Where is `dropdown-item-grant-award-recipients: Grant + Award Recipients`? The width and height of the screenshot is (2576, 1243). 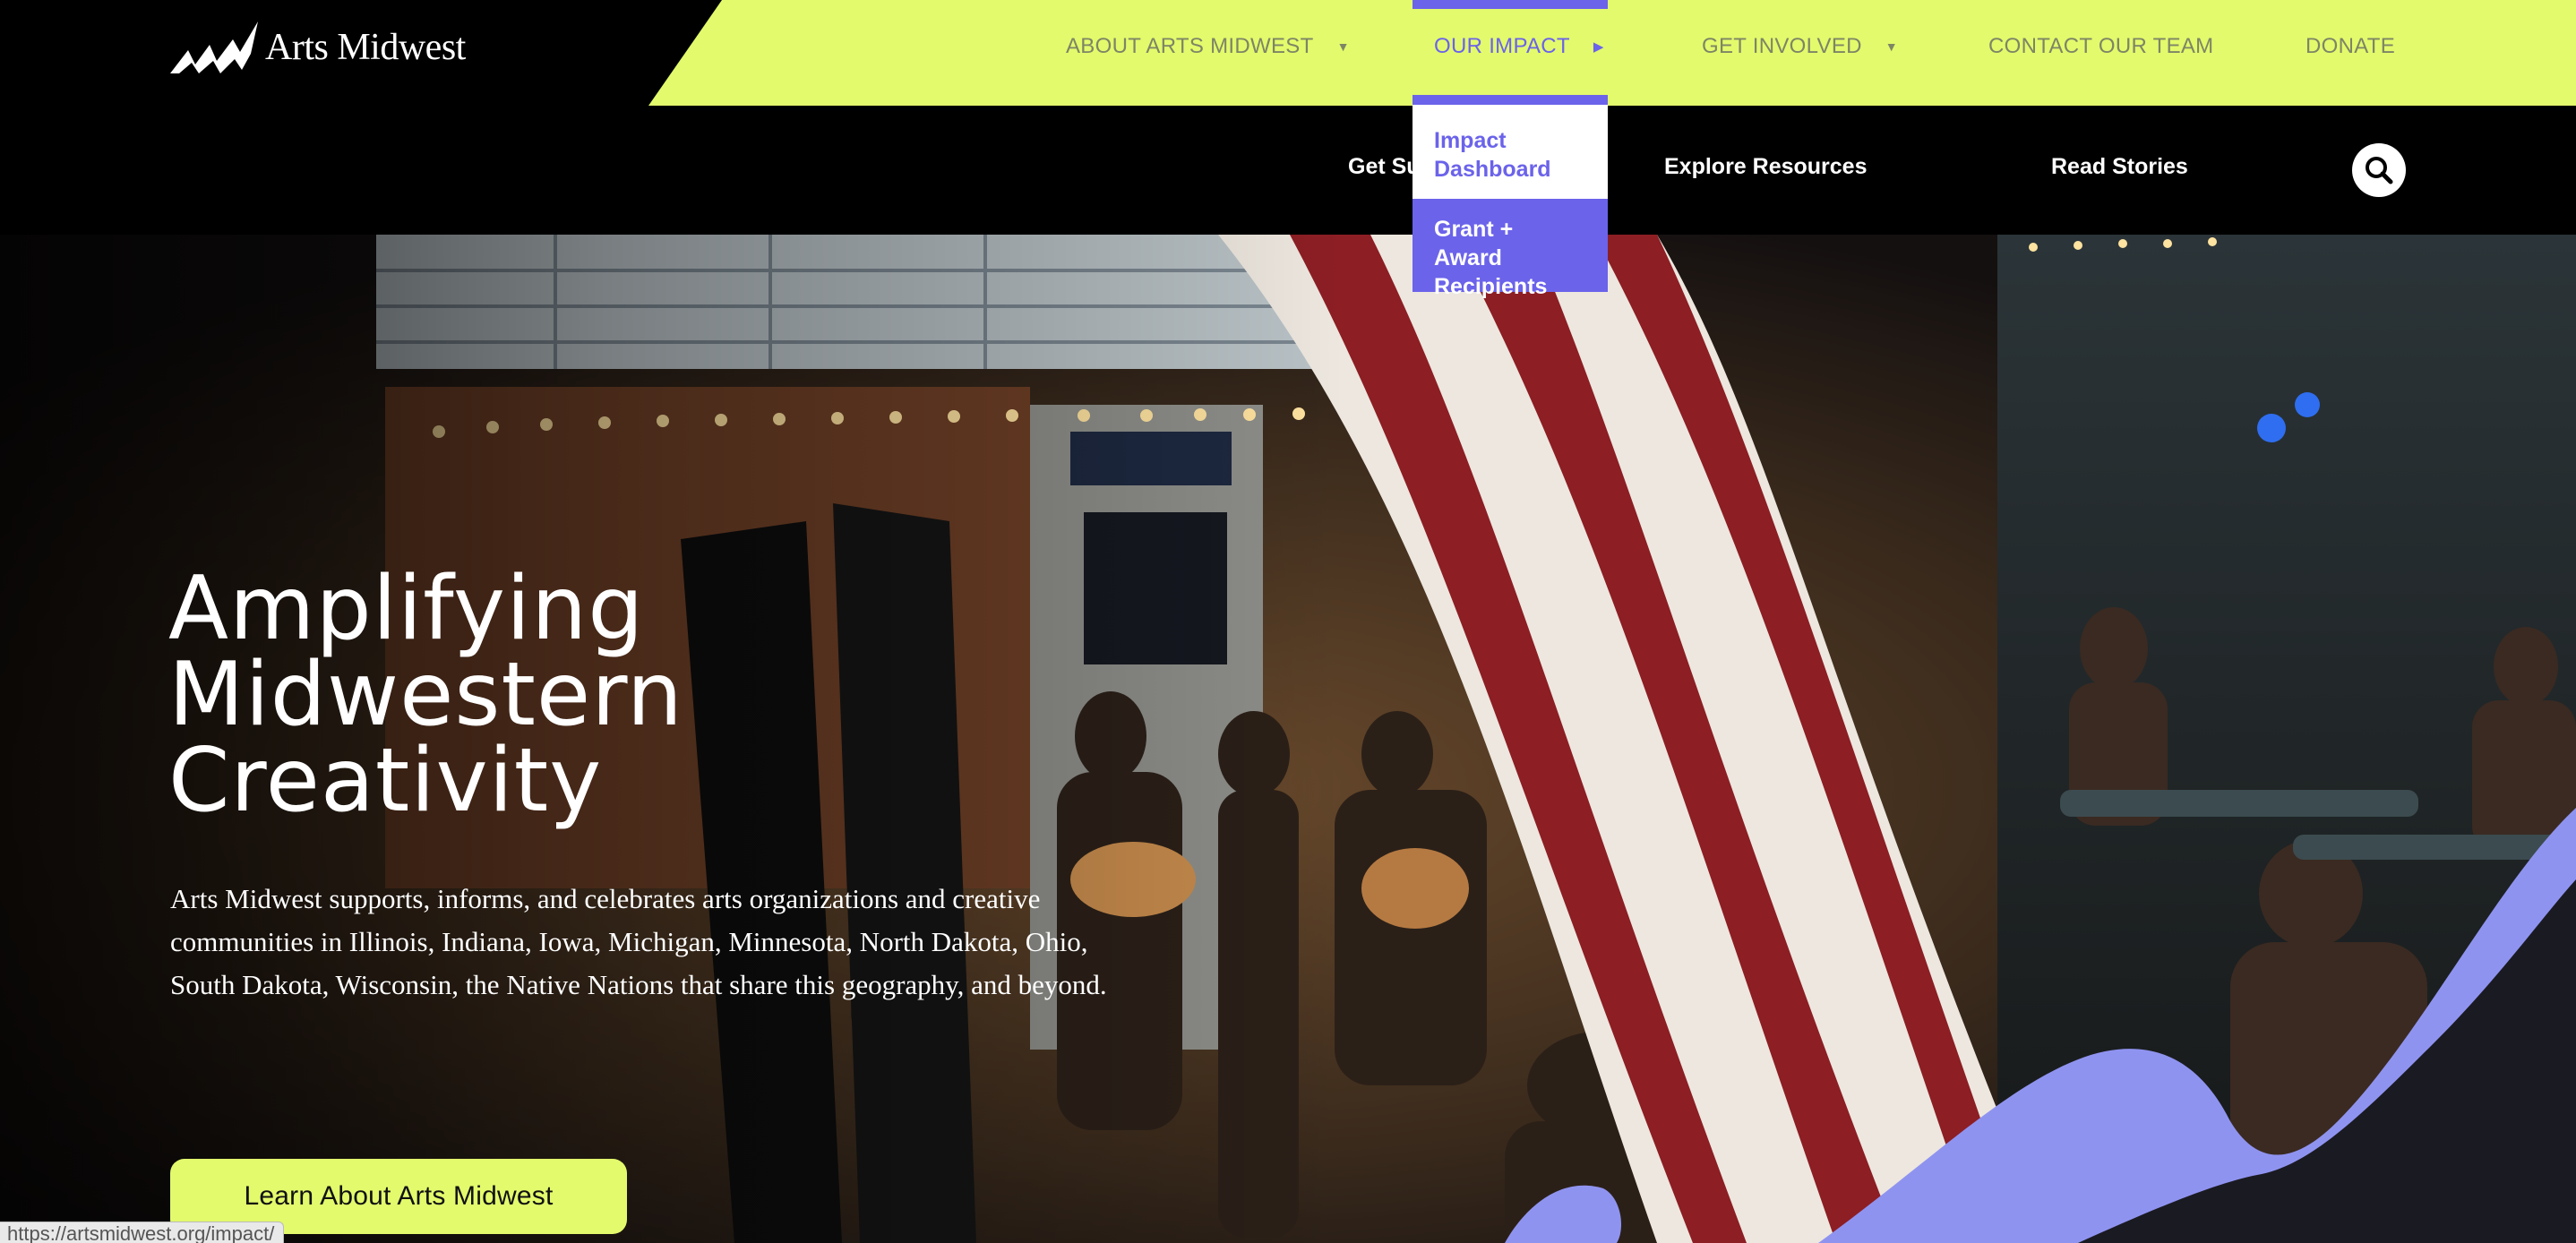
dropdown-item-grant-award-recipients: Grant + Award Recipients is located at coordinates (1510, 249).